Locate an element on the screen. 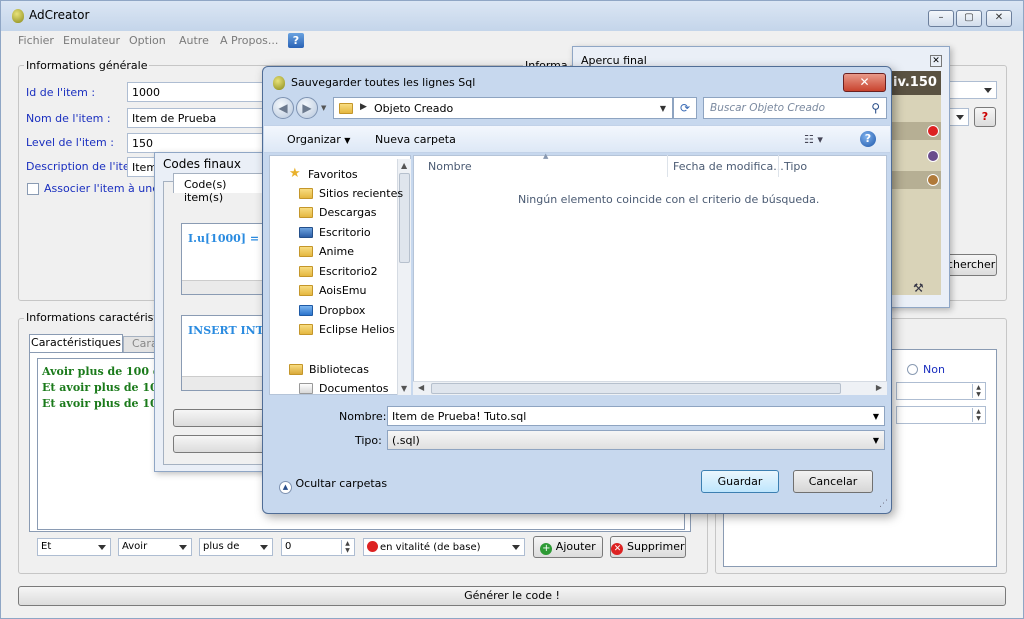 This screenshot has height=619, width=1024. tab-caracteristiques: Caractéristiques is located at coordinates (76, 343).